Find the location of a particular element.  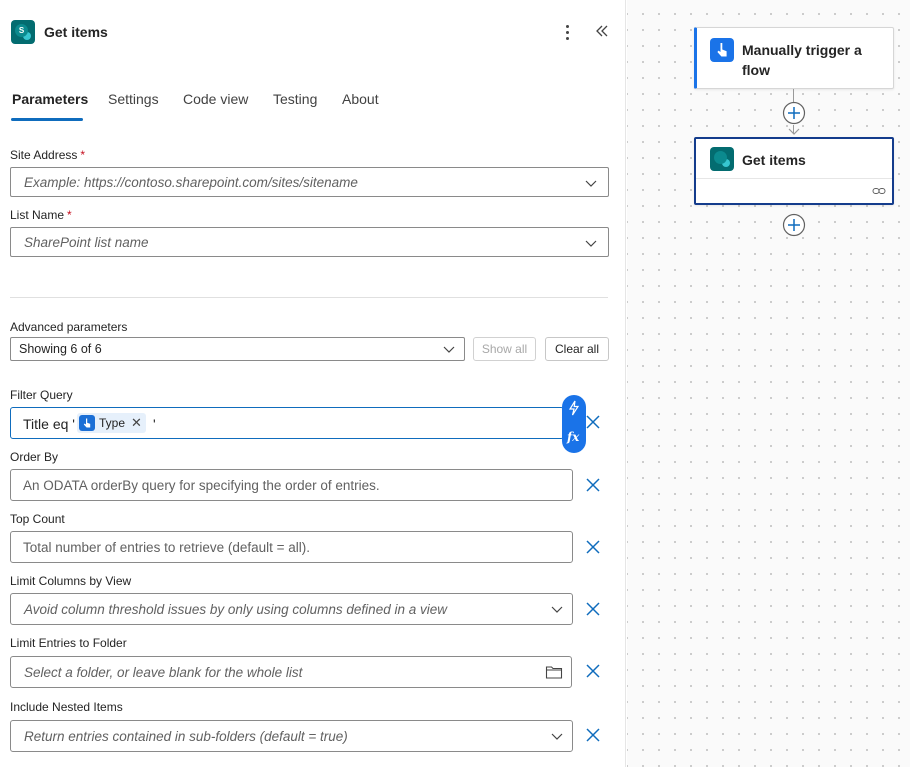

expression-fx-icon: fx is located at coordinates (573, 437).